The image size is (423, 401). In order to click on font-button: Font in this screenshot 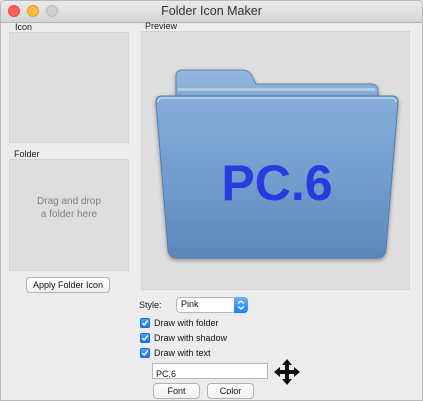, I will do `click(176, 391)`.